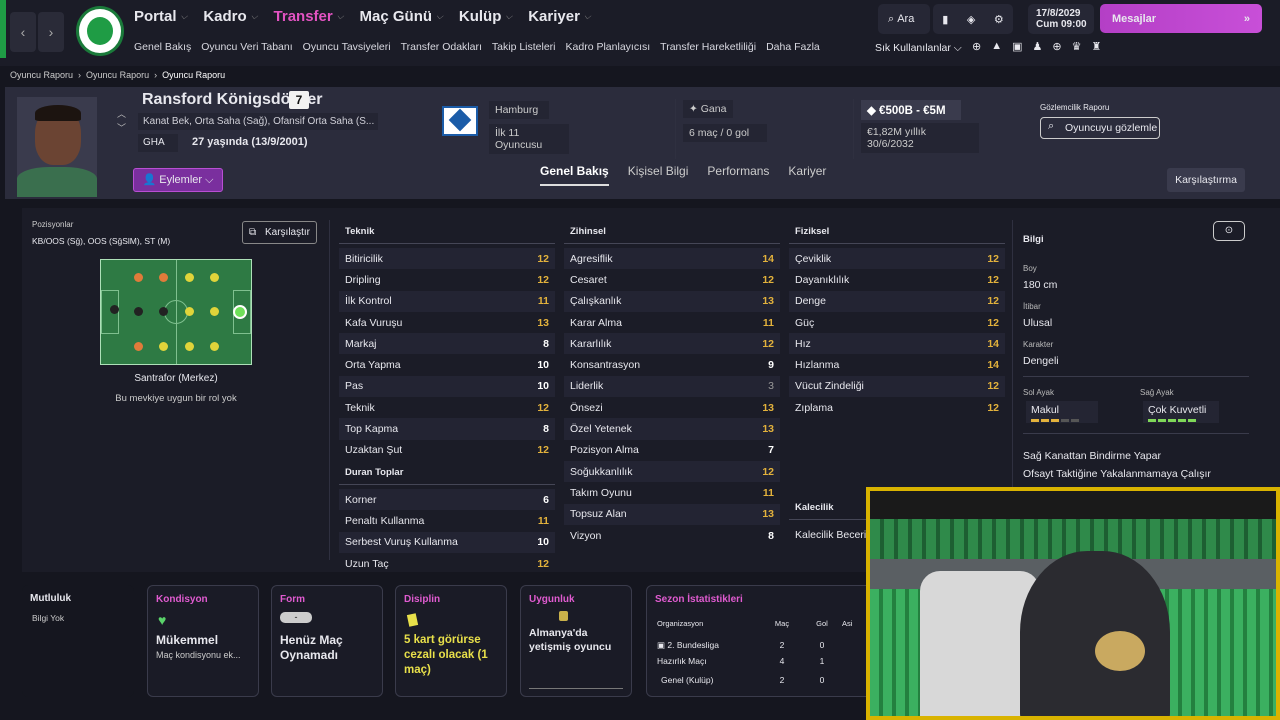 The image size is (1280, 720). What do you see at coordinates (771, 535) in the screenshot?
I see `attribute-value: 8` at bounding box center [771, 535].